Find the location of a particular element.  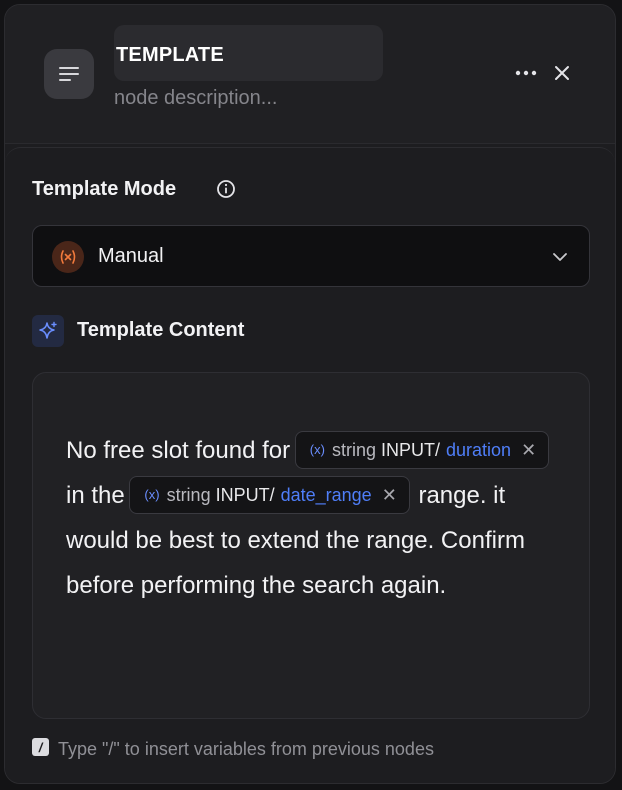

more-options-button is located at coordinates (526, 73).